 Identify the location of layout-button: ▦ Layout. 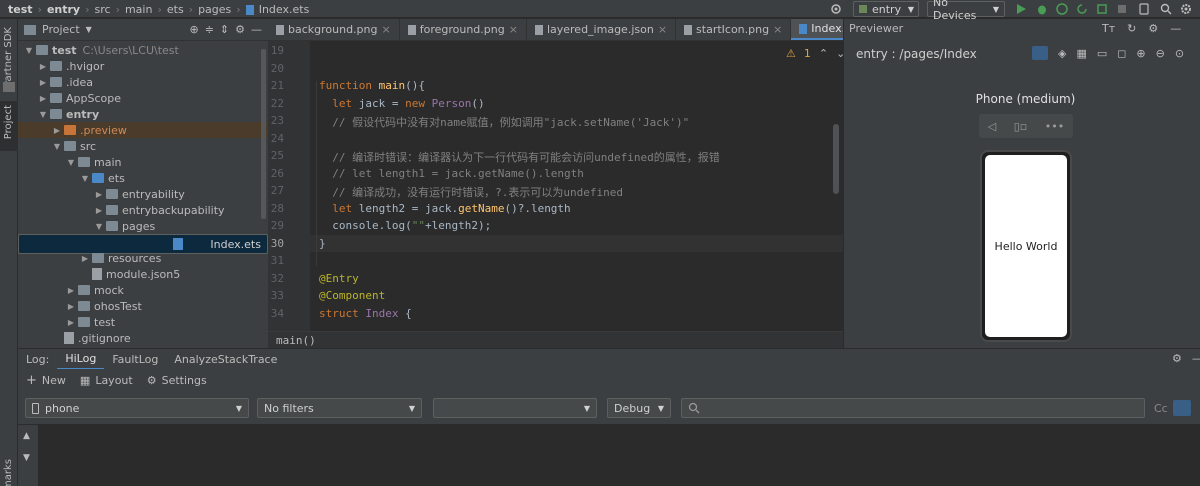
(106, 380).